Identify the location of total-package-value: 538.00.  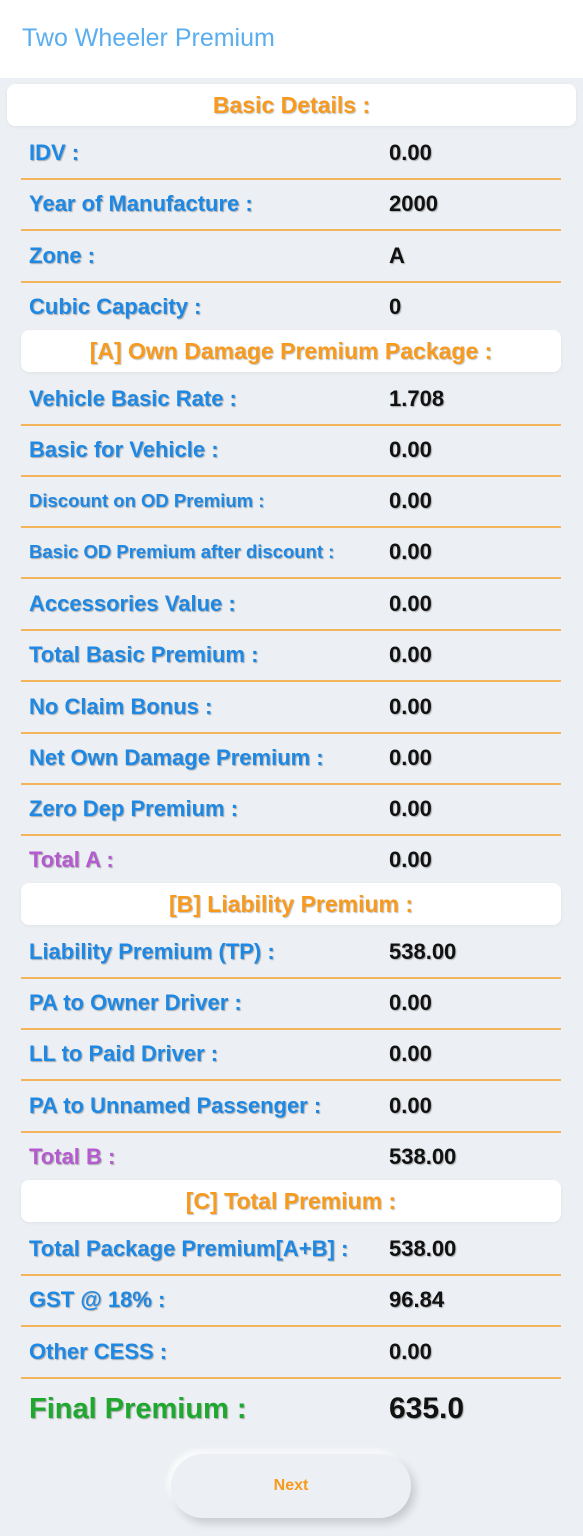
(423, 1248).